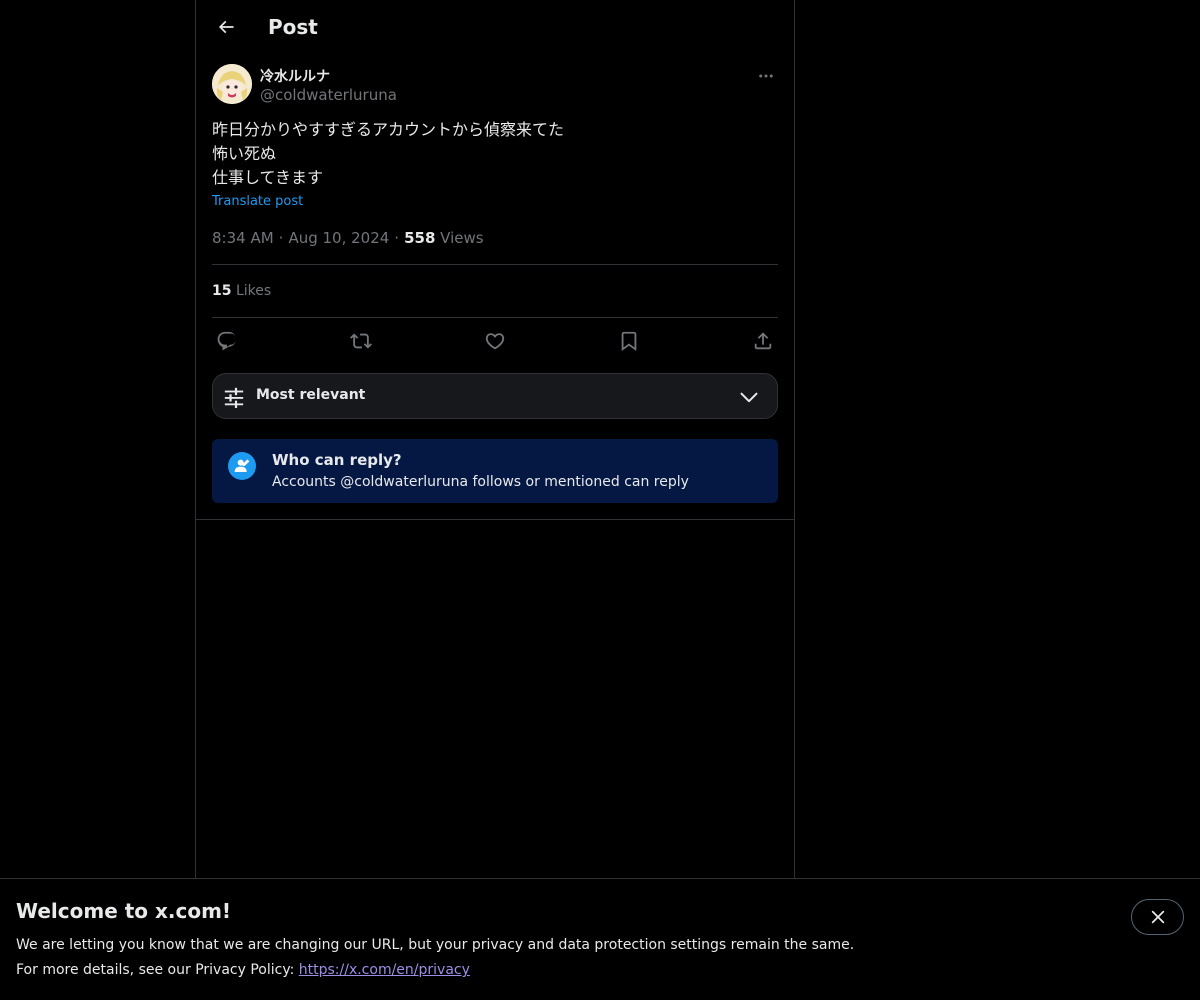  I want to click on sliders-icon, so click(234, 397).